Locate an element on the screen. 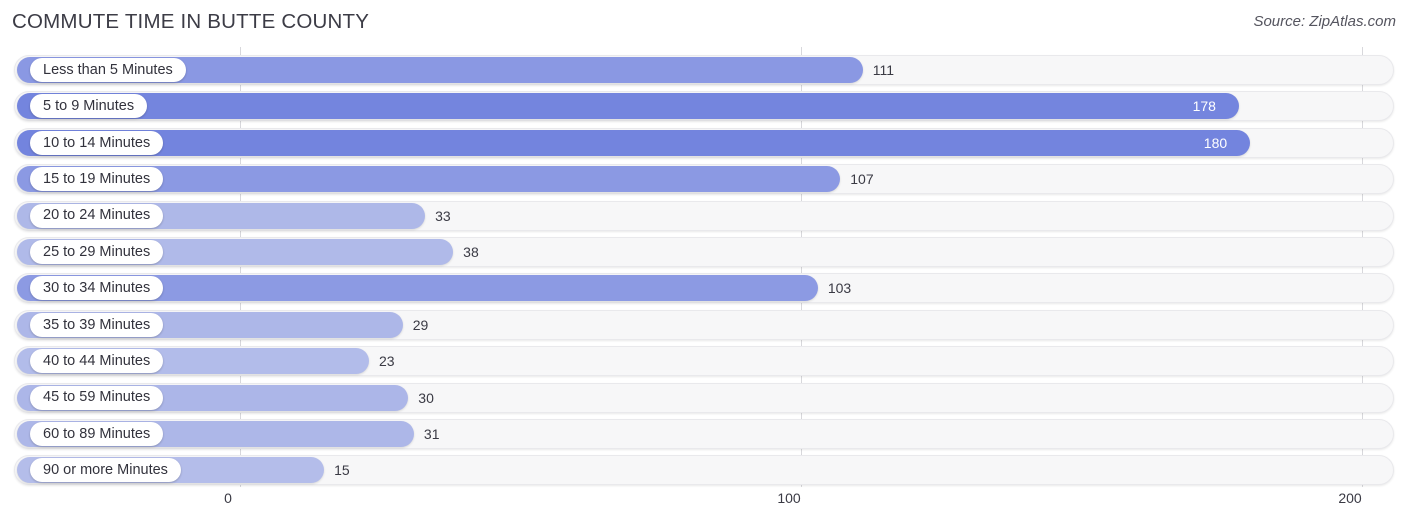  category-label: 45 to 59 Minutes is located at coordinates (97, 397).